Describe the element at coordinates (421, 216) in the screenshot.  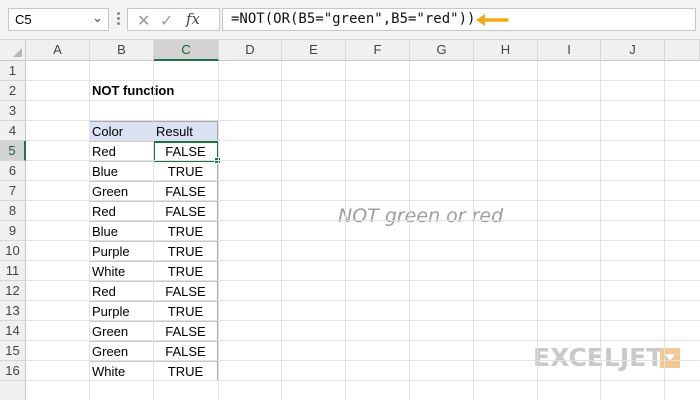
I see `annotation-note: NOT green or red` at that location.